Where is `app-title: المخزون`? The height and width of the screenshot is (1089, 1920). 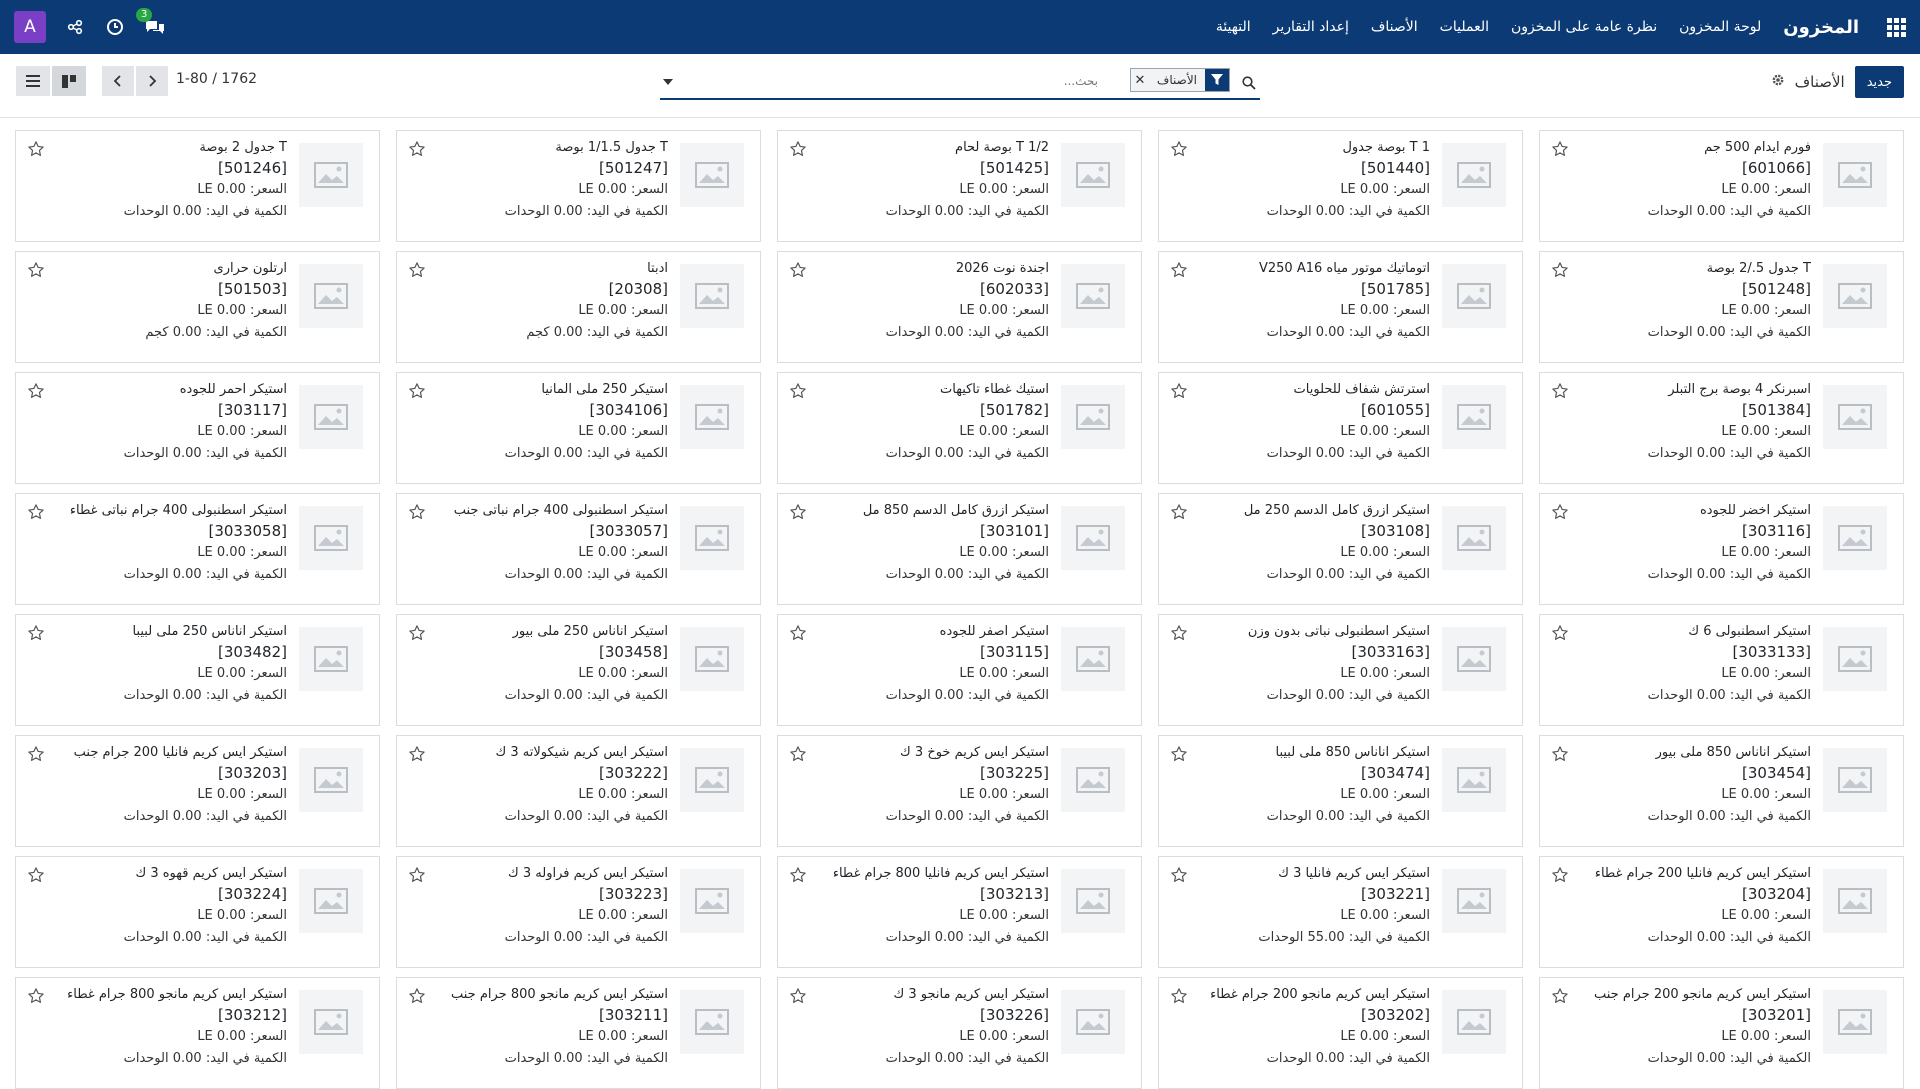 app-title: المخزون is located at coordinates (1821, 27).